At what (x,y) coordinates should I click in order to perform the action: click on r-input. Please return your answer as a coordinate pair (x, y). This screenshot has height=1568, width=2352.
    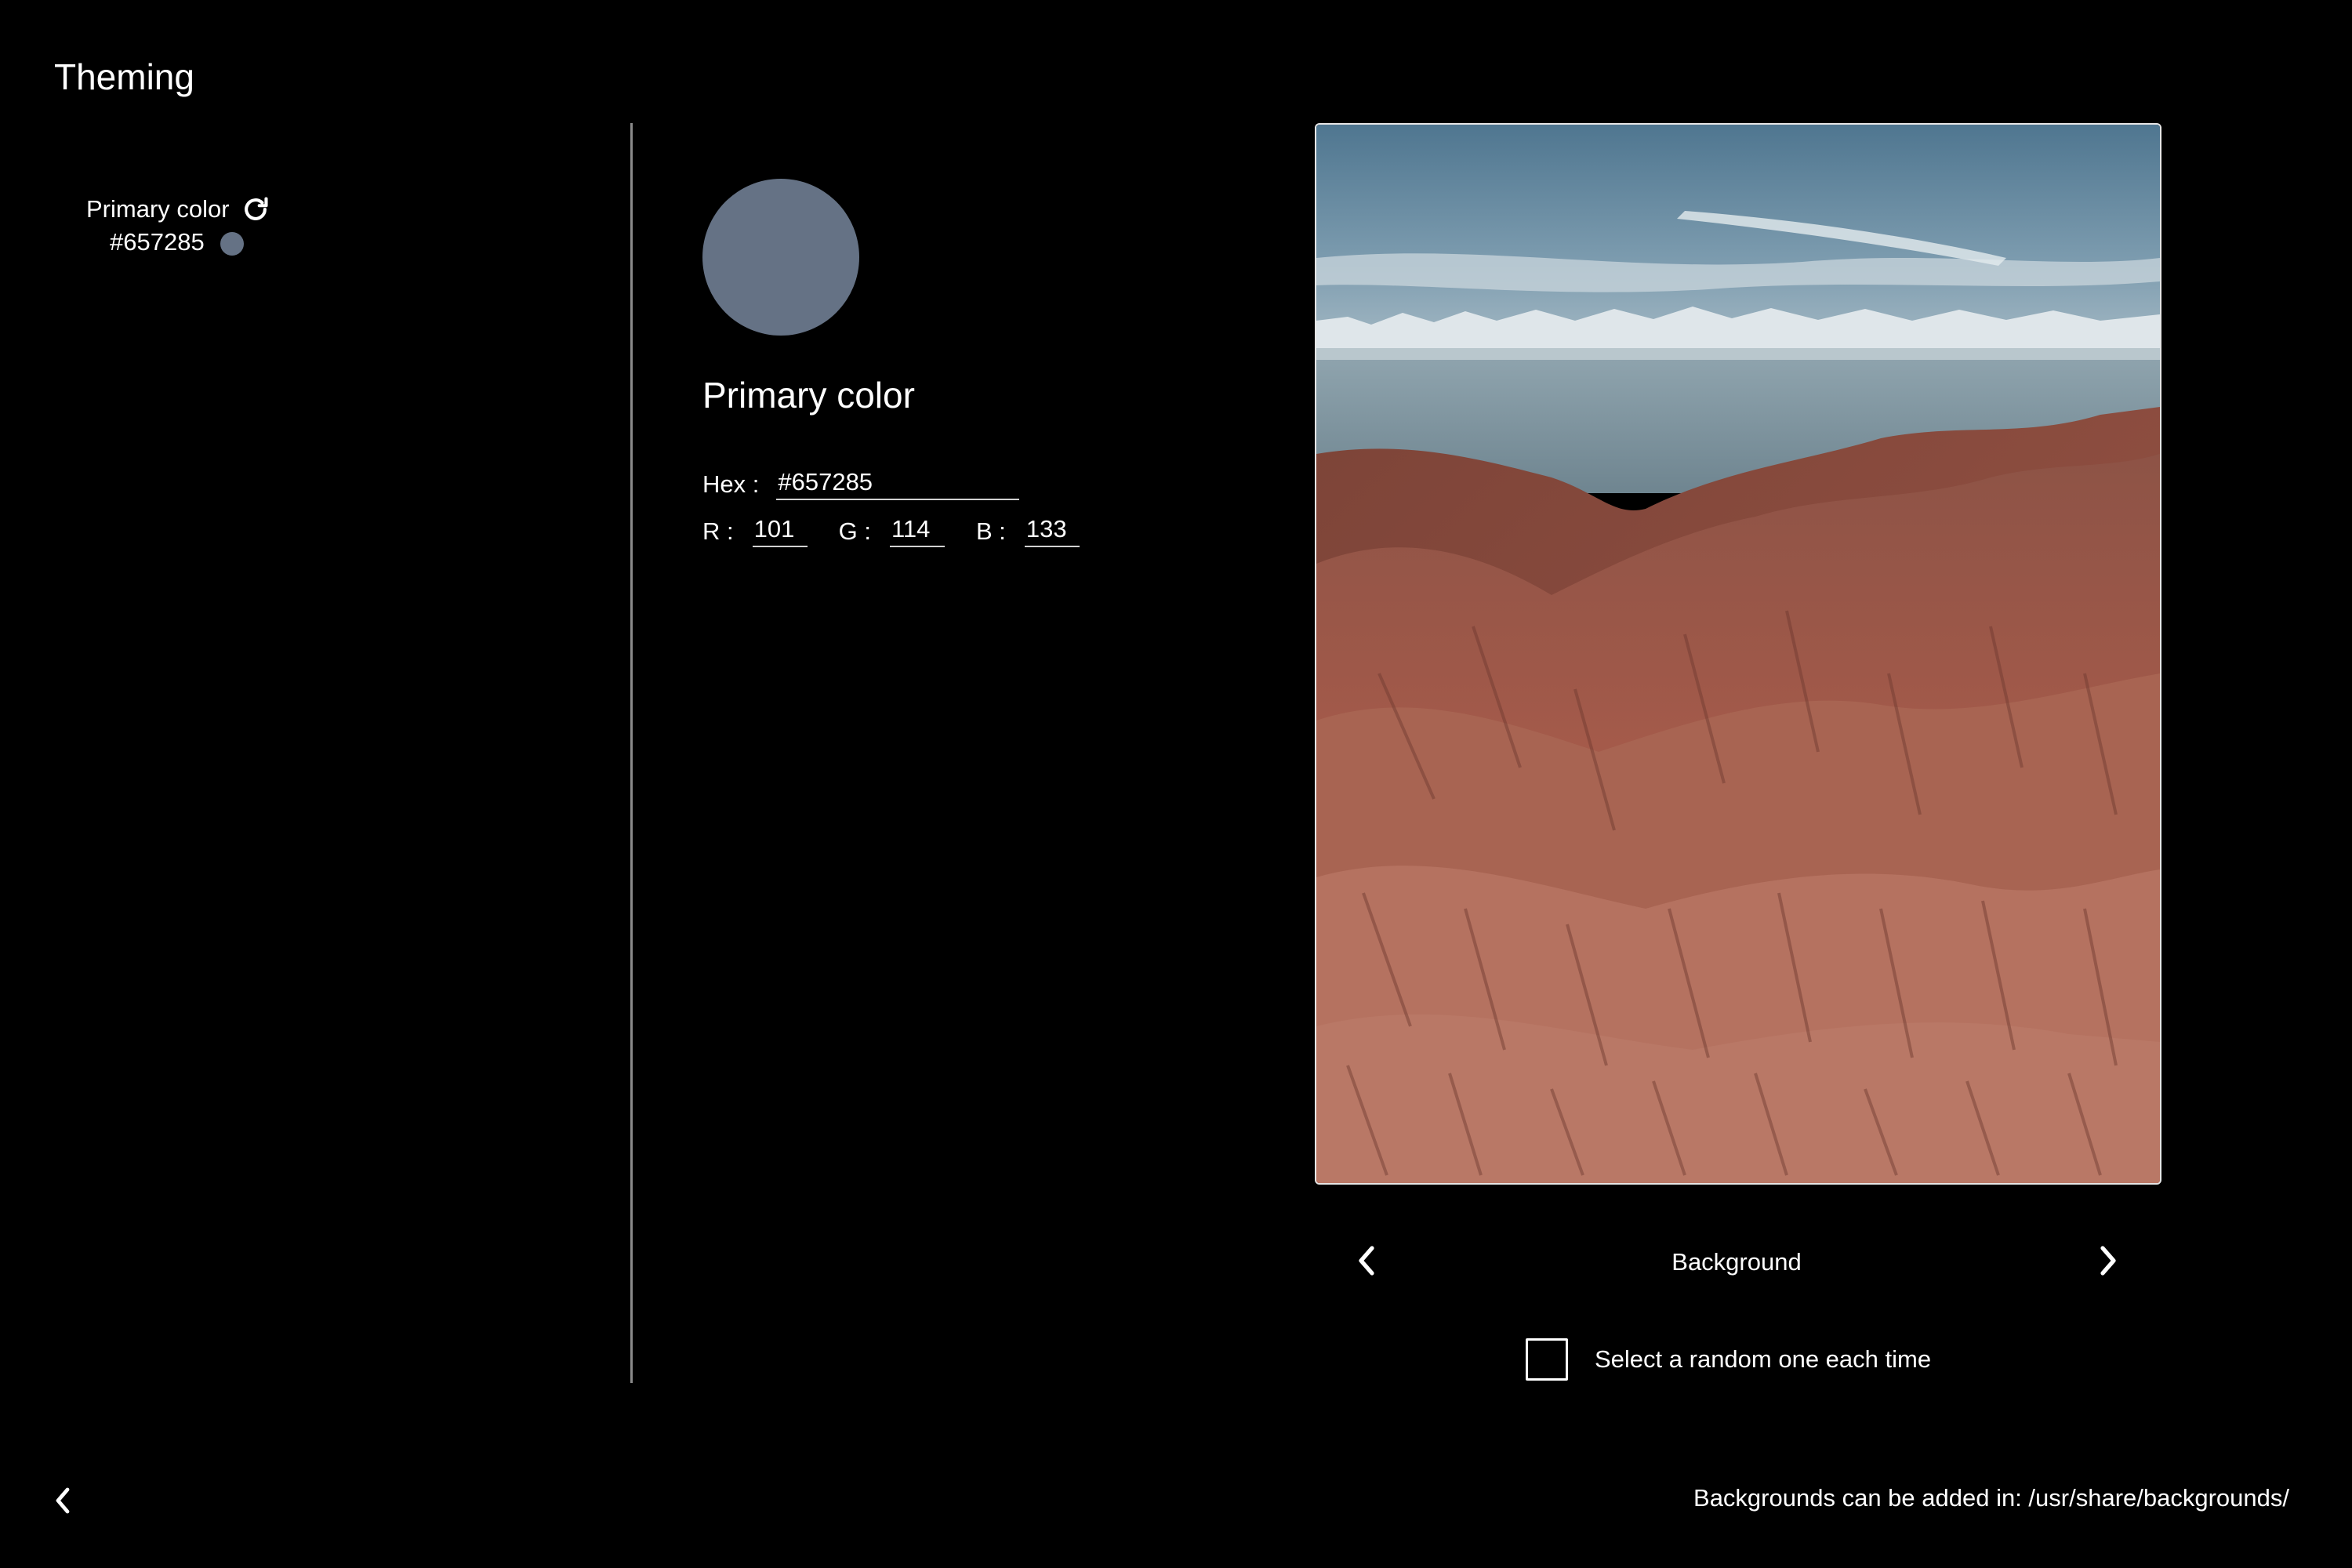
    Looking at the image, I should click on (780, 530).